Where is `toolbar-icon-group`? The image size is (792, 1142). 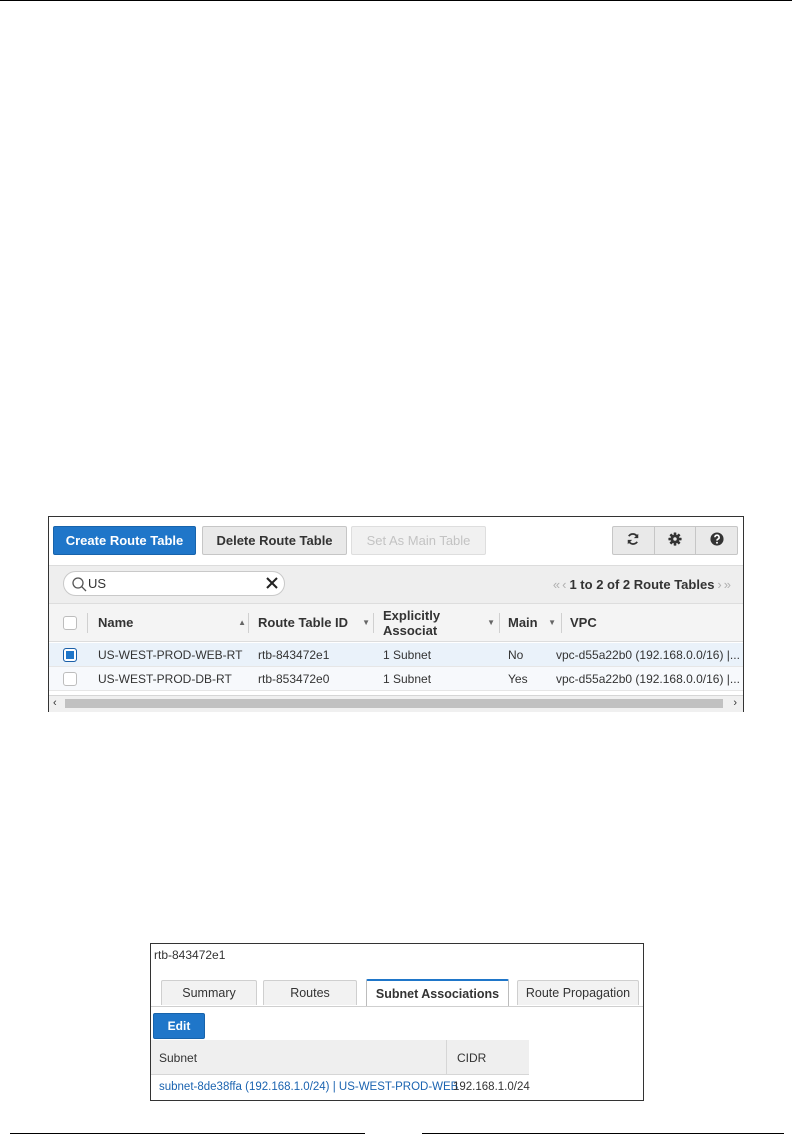 toolbar-icon-group is located at coordinates (675, 540).